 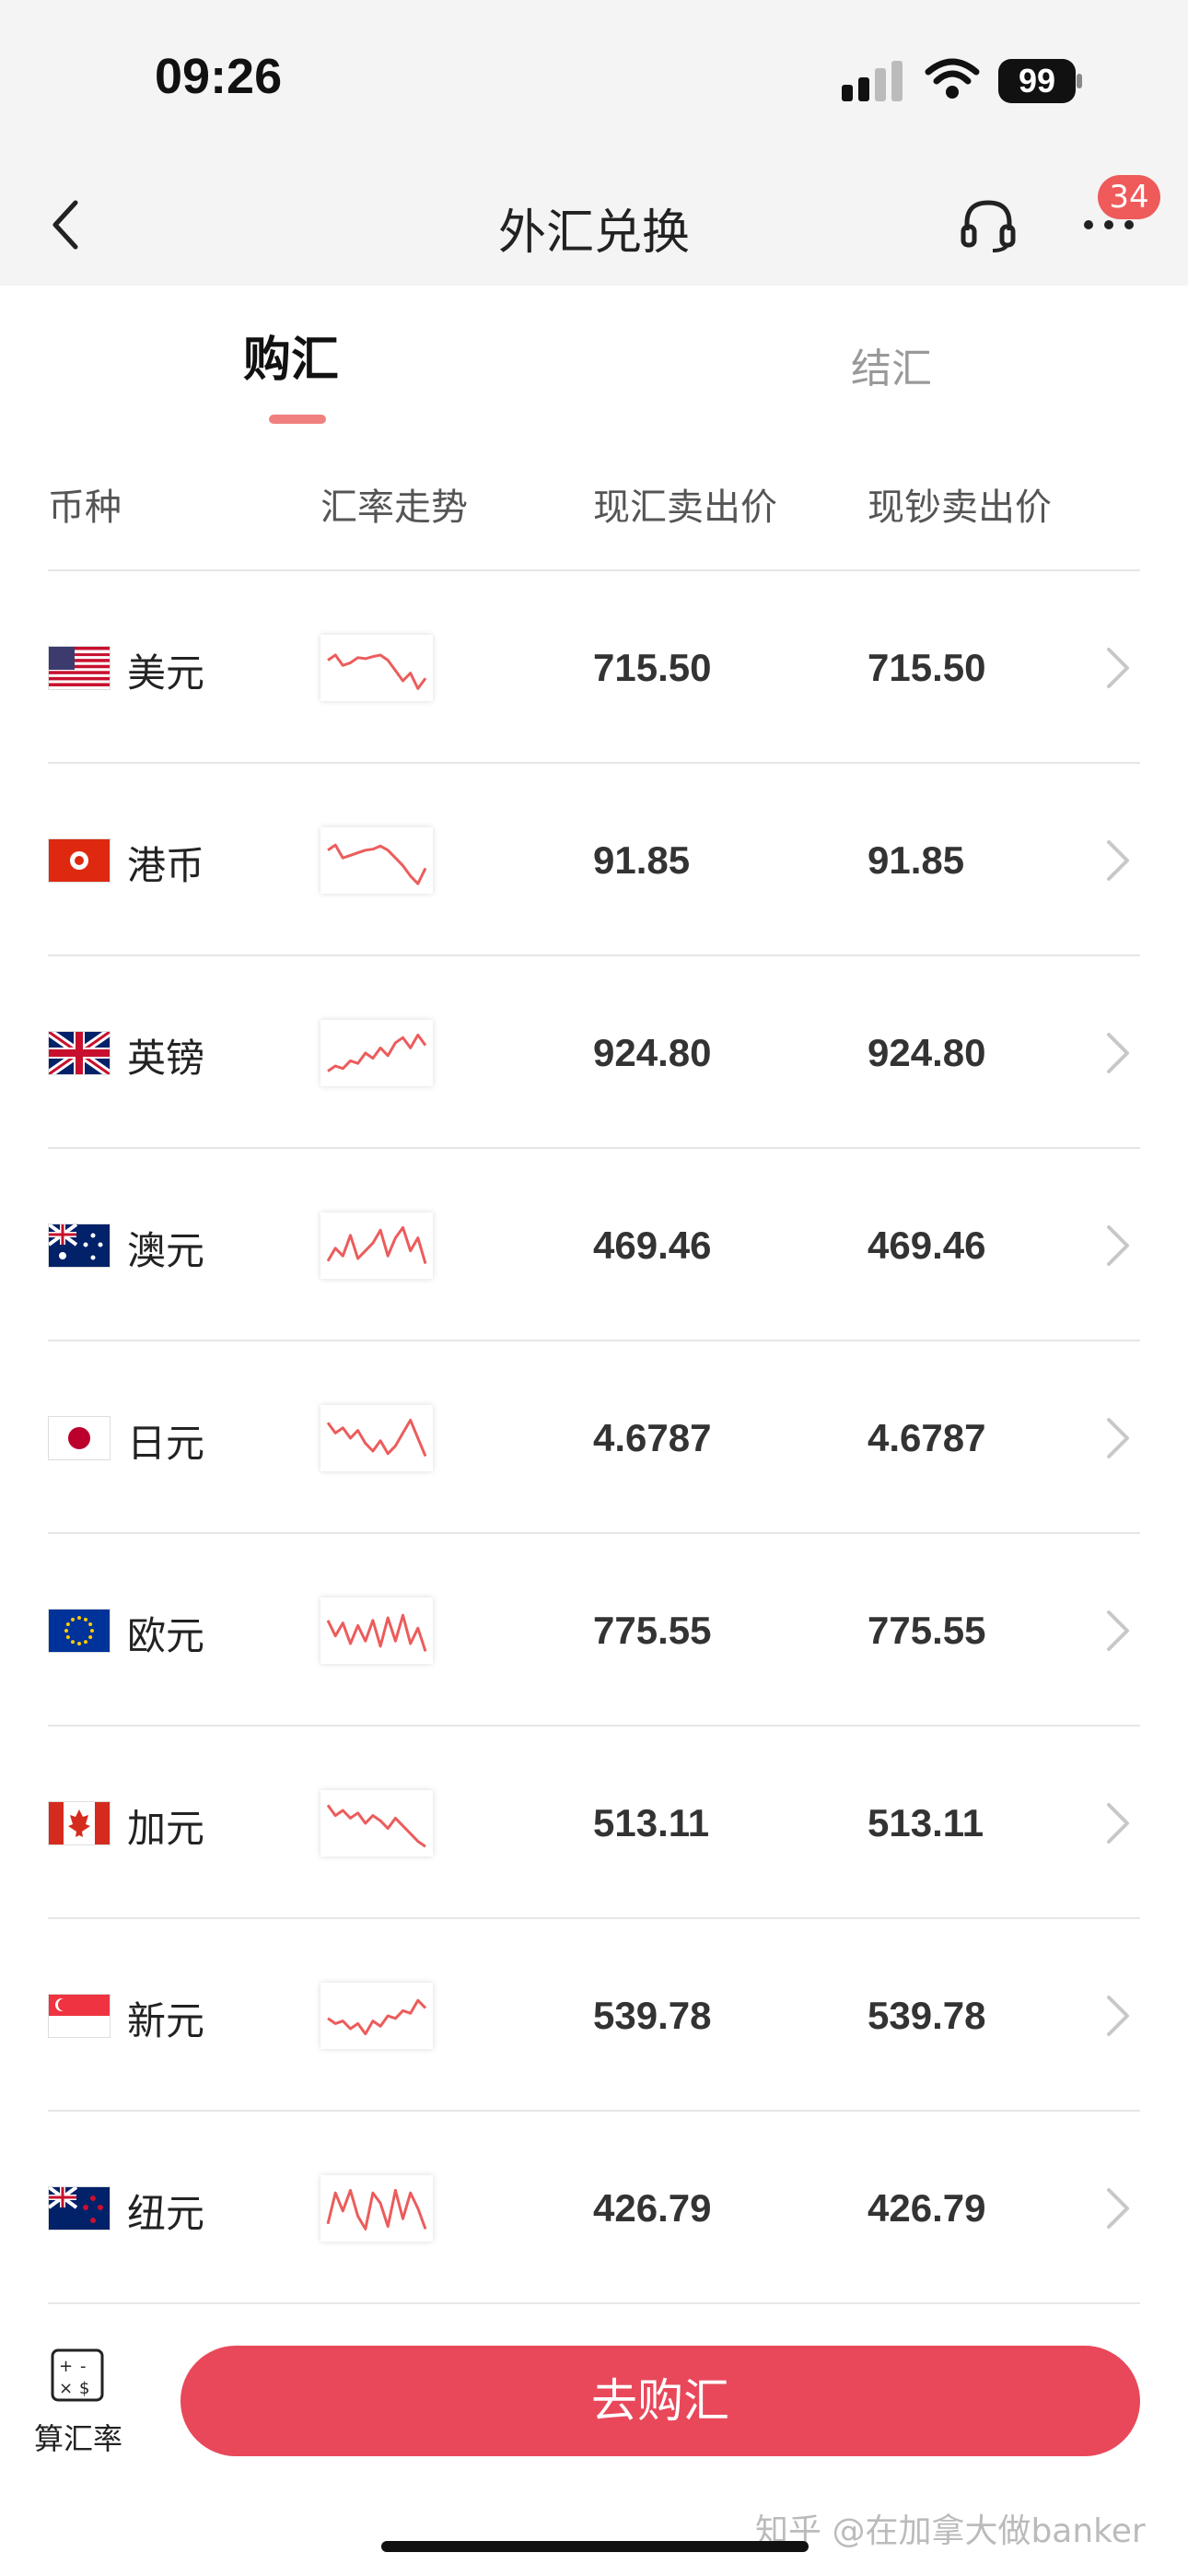 I want to click on currency-name: 欧元, so click(x=166, y=1635).